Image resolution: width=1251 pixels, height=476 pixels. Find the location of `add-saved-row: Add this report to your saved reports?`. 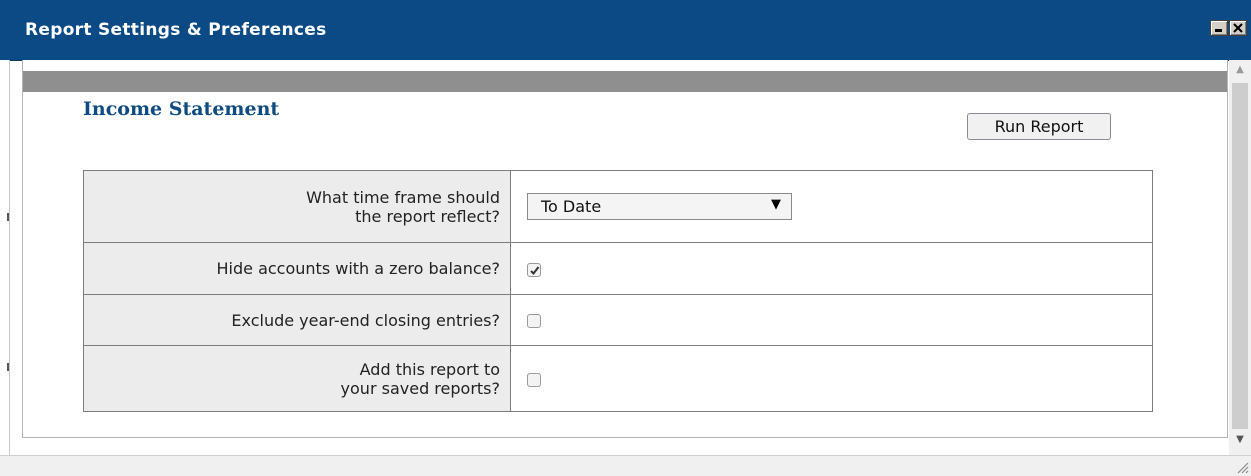

add-saved-row: Add this report to your saved reports? is located at coordinates (618, 378).